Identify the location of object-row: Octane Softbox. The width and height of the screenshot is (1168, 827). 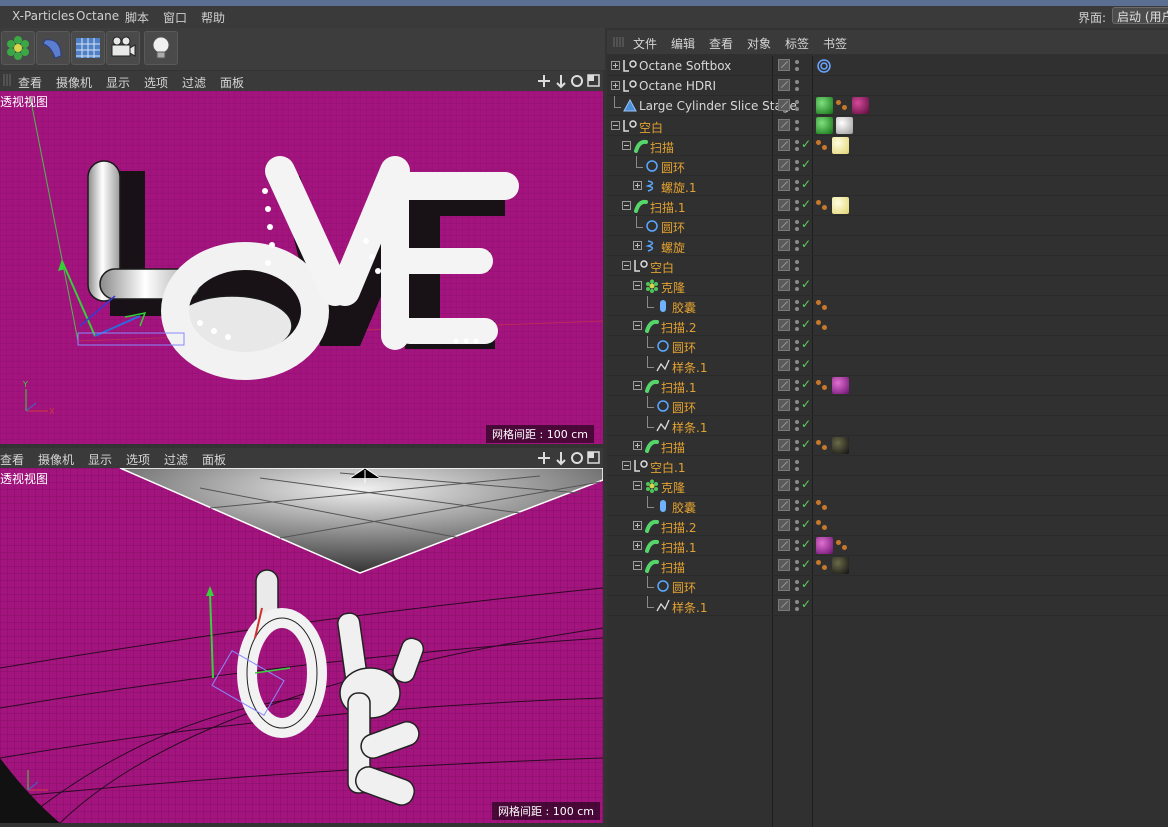
(887, 66).